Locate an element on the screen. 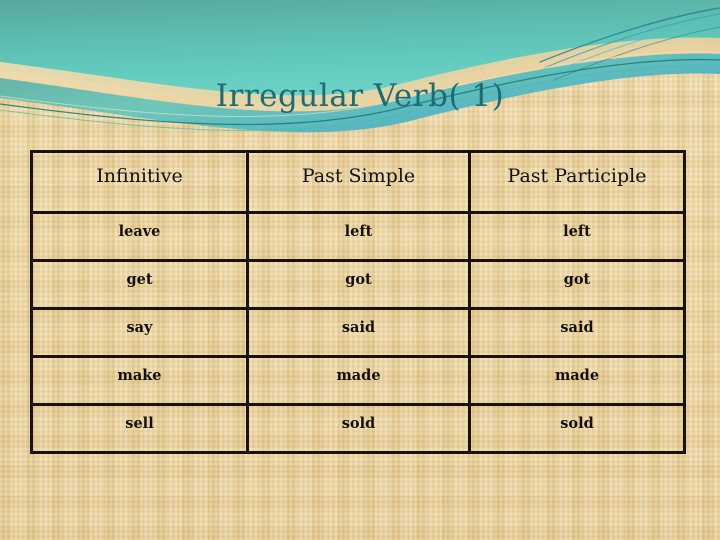 This screenshot has height=540, width=720. cell-past-participle: left is located at coordinates (577, 236).